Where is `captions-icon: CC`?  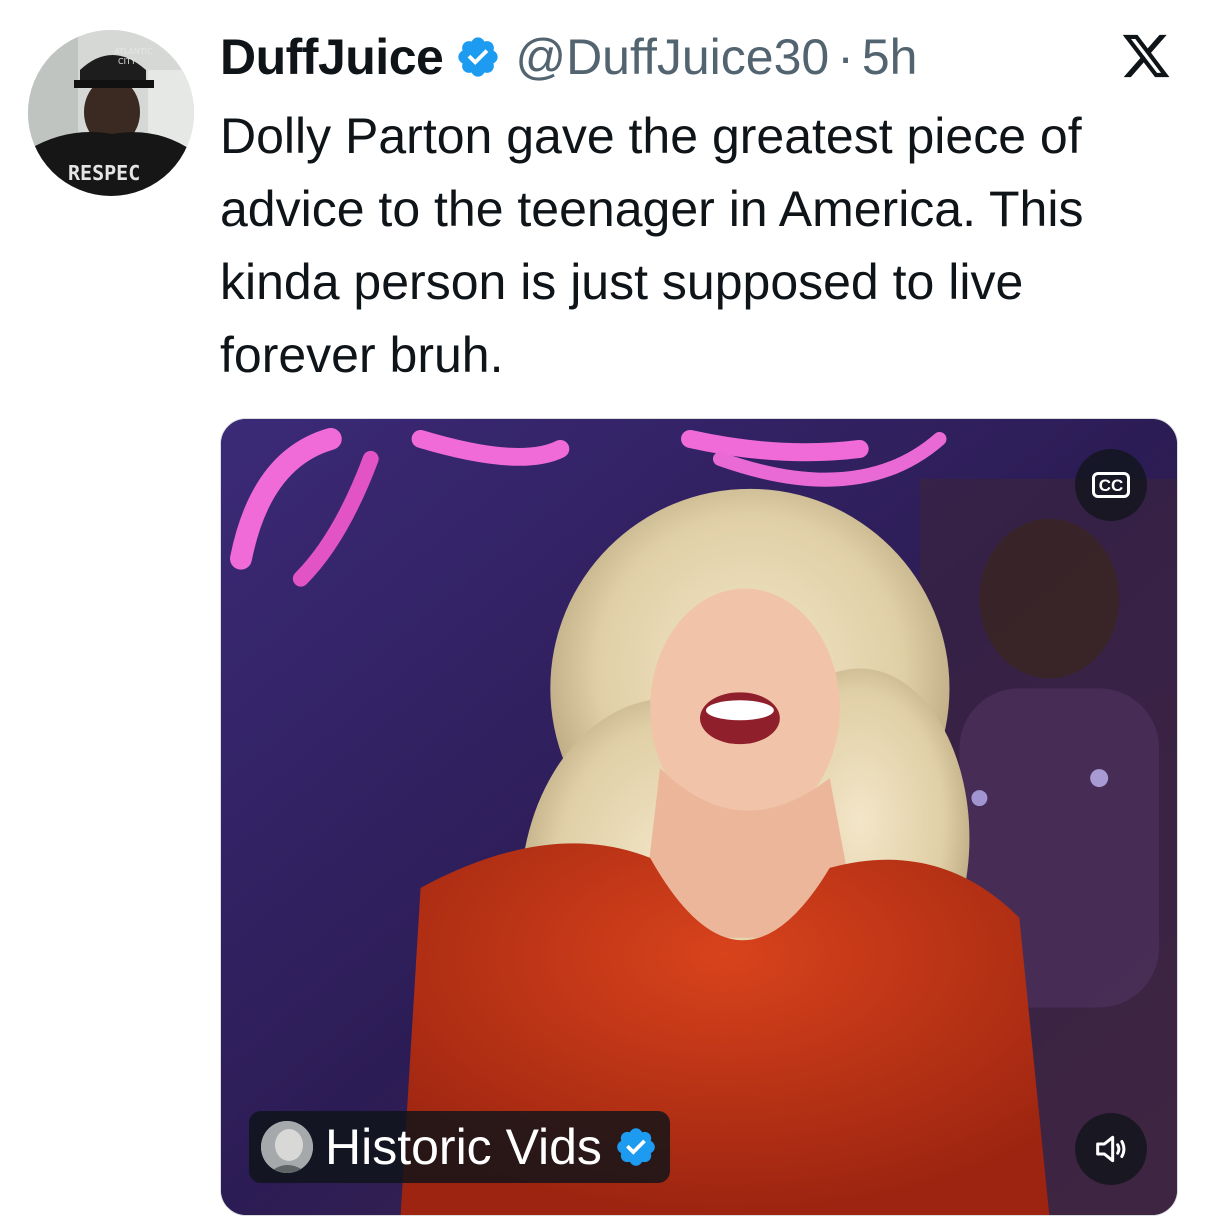 captions-icon: CC is located at coordinates (1111, 485).